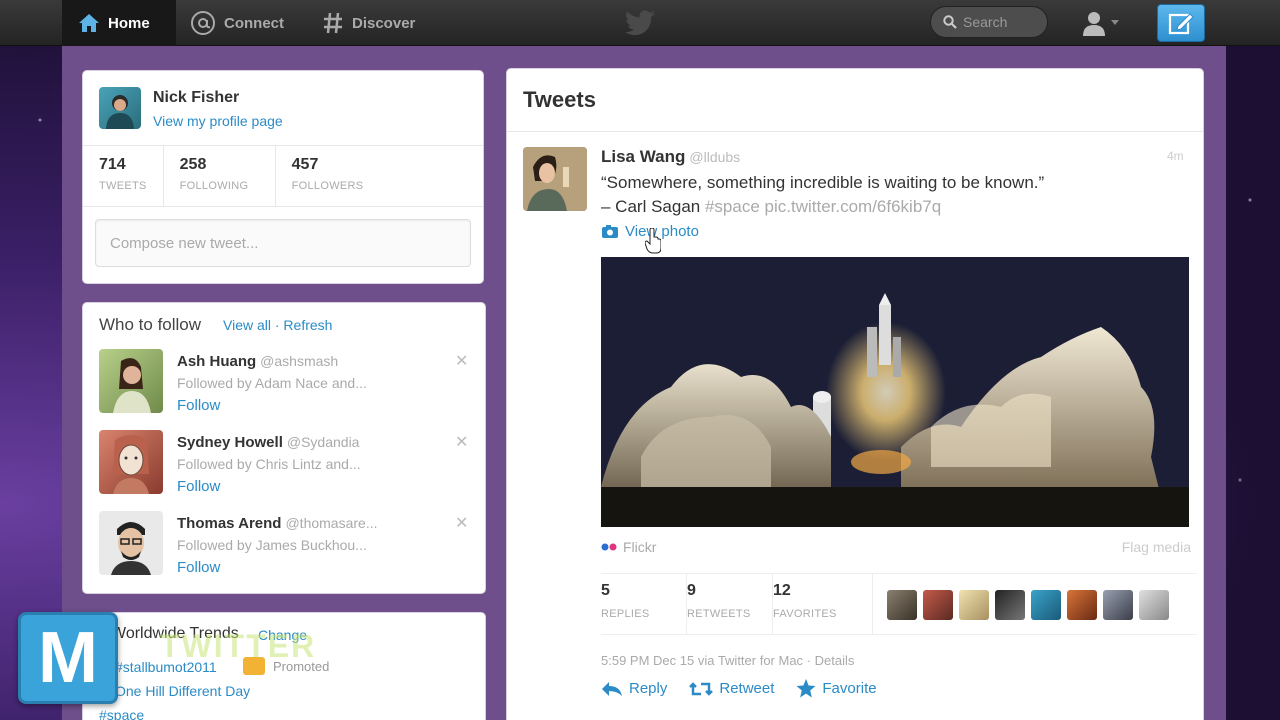  I want to click on hash-icon, so click(333, 23).